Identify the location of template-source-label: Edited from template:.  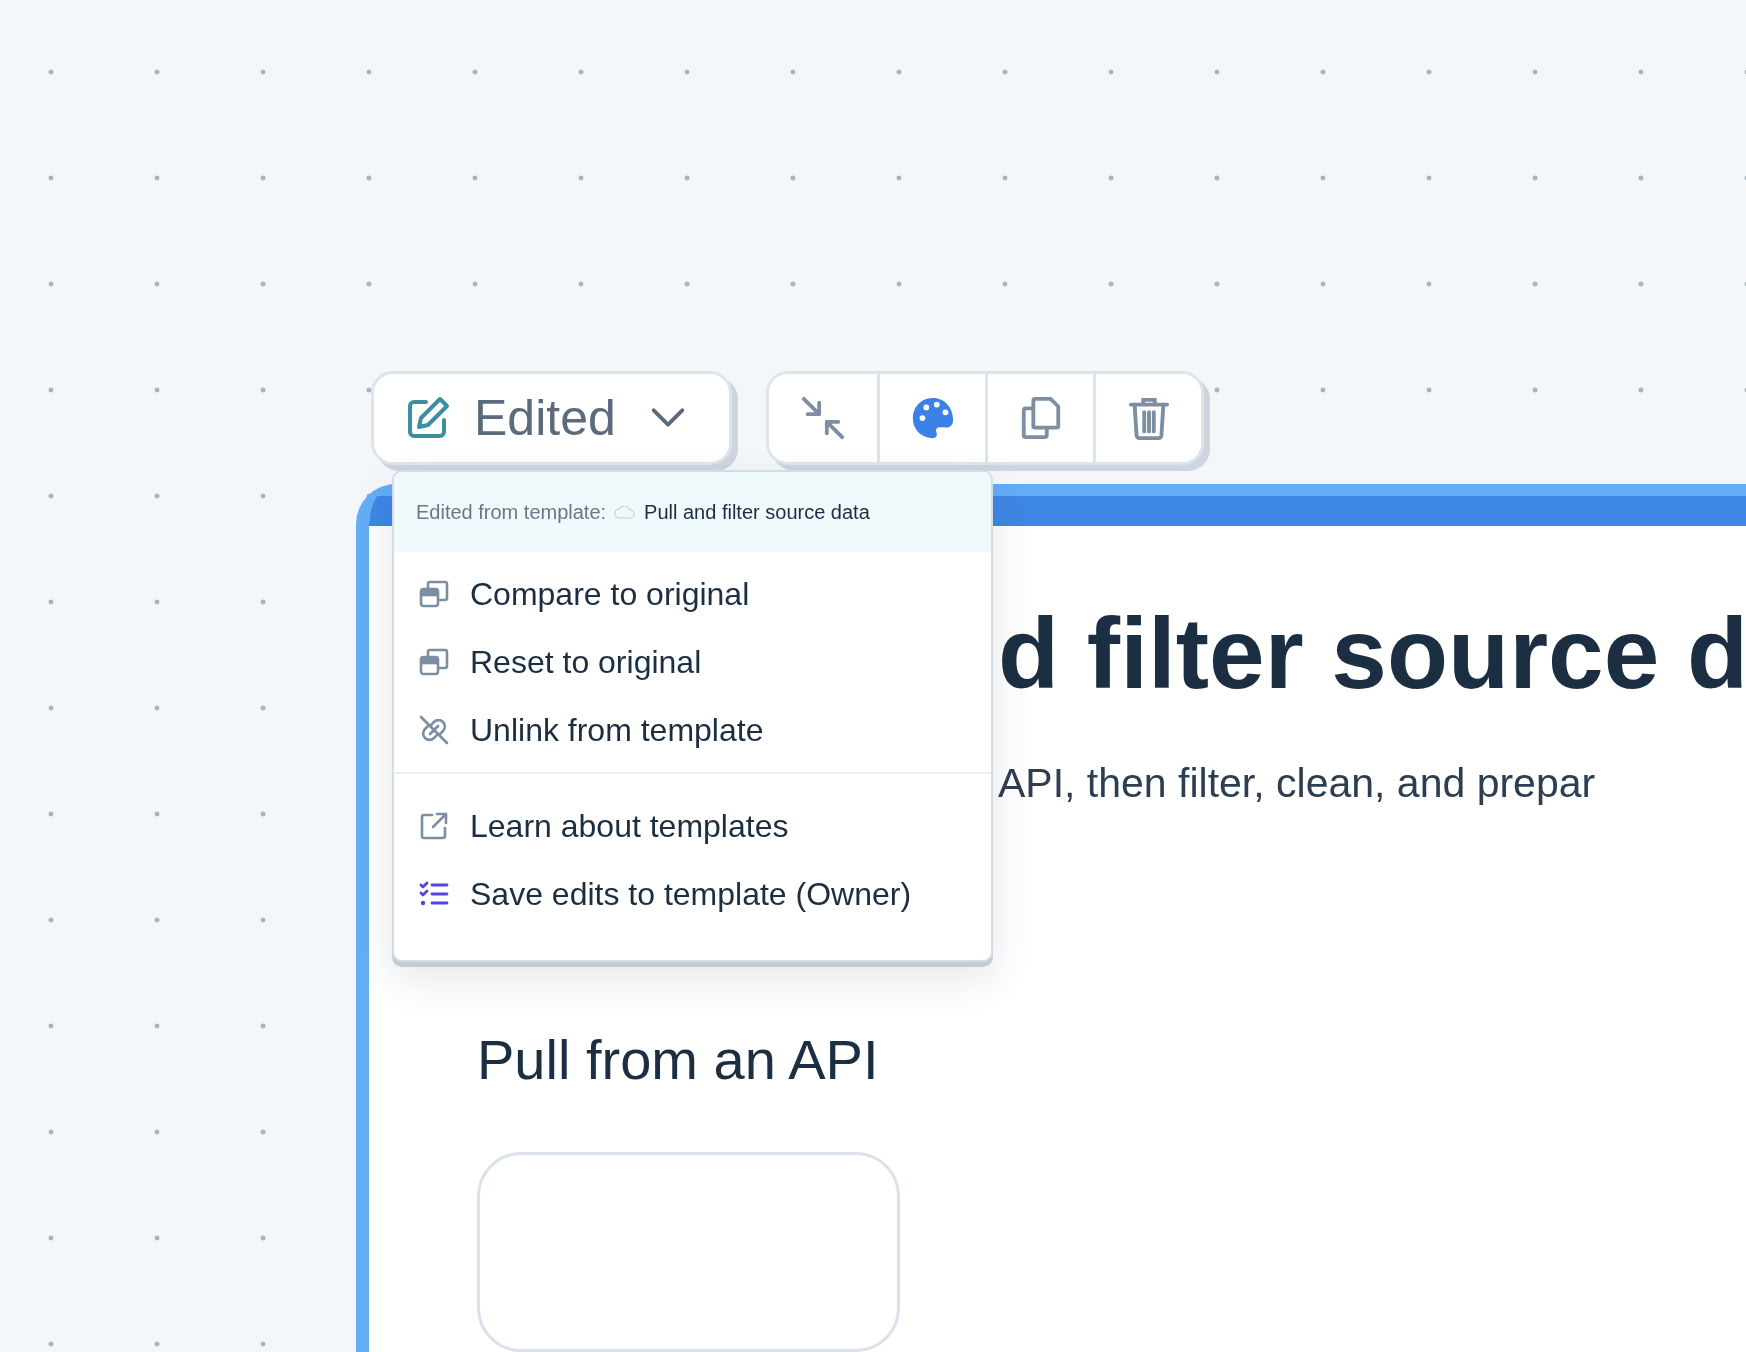
(511, 512).